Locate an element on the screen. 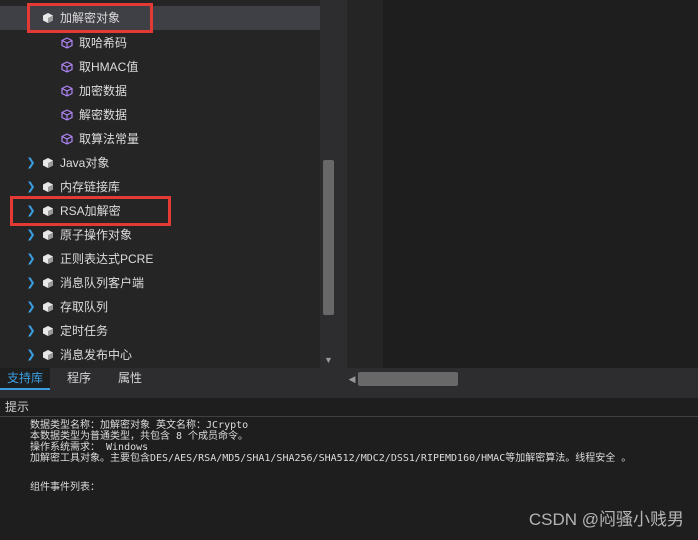 The image size is (698, 540). tree-item-label: 取算法常量 is located at coordinates (109, 139).